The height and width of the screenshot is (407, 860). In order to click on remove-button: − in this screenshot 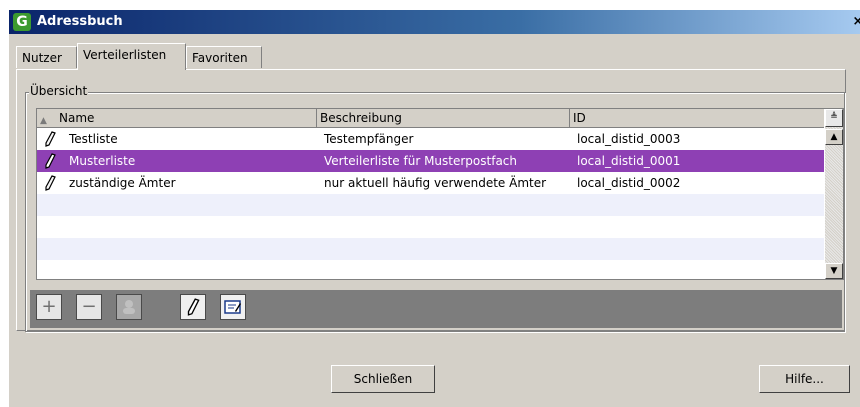, I will do `click(89, 307)`.